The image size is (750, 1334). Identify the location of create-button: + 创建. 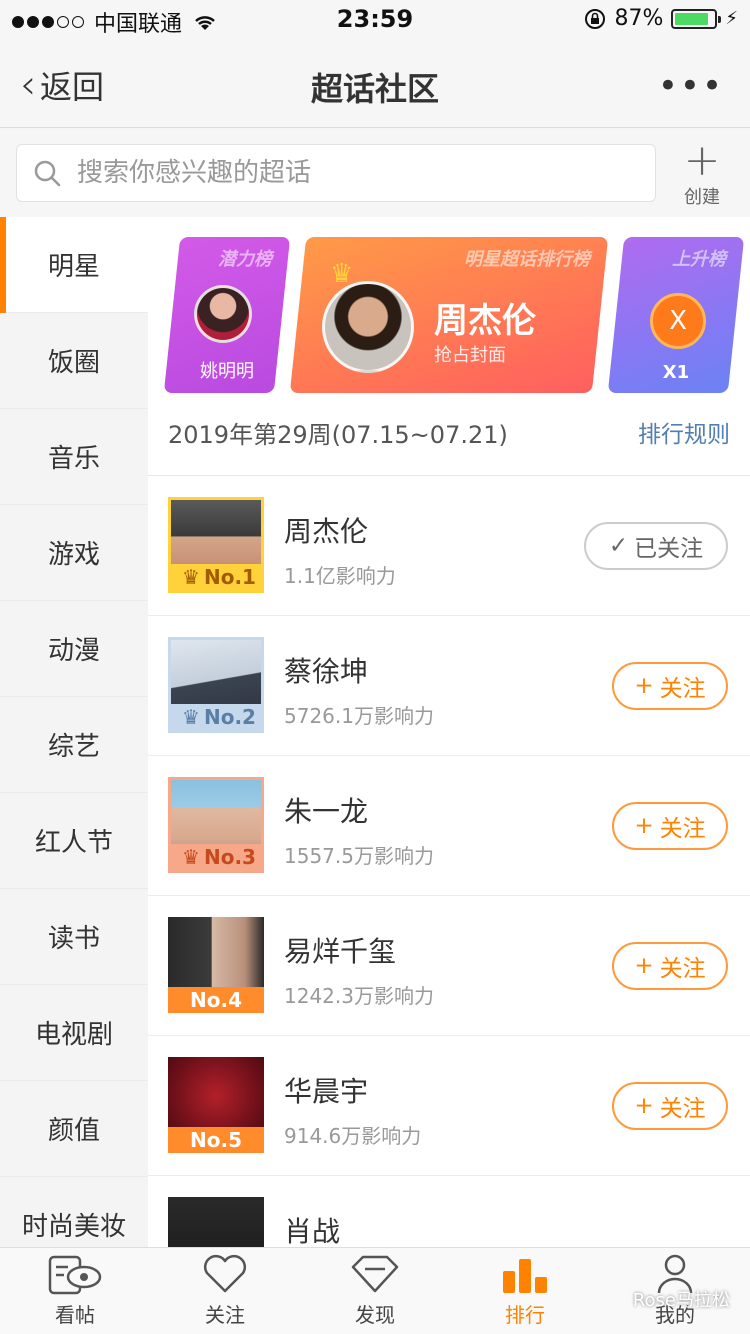
(702, 174).